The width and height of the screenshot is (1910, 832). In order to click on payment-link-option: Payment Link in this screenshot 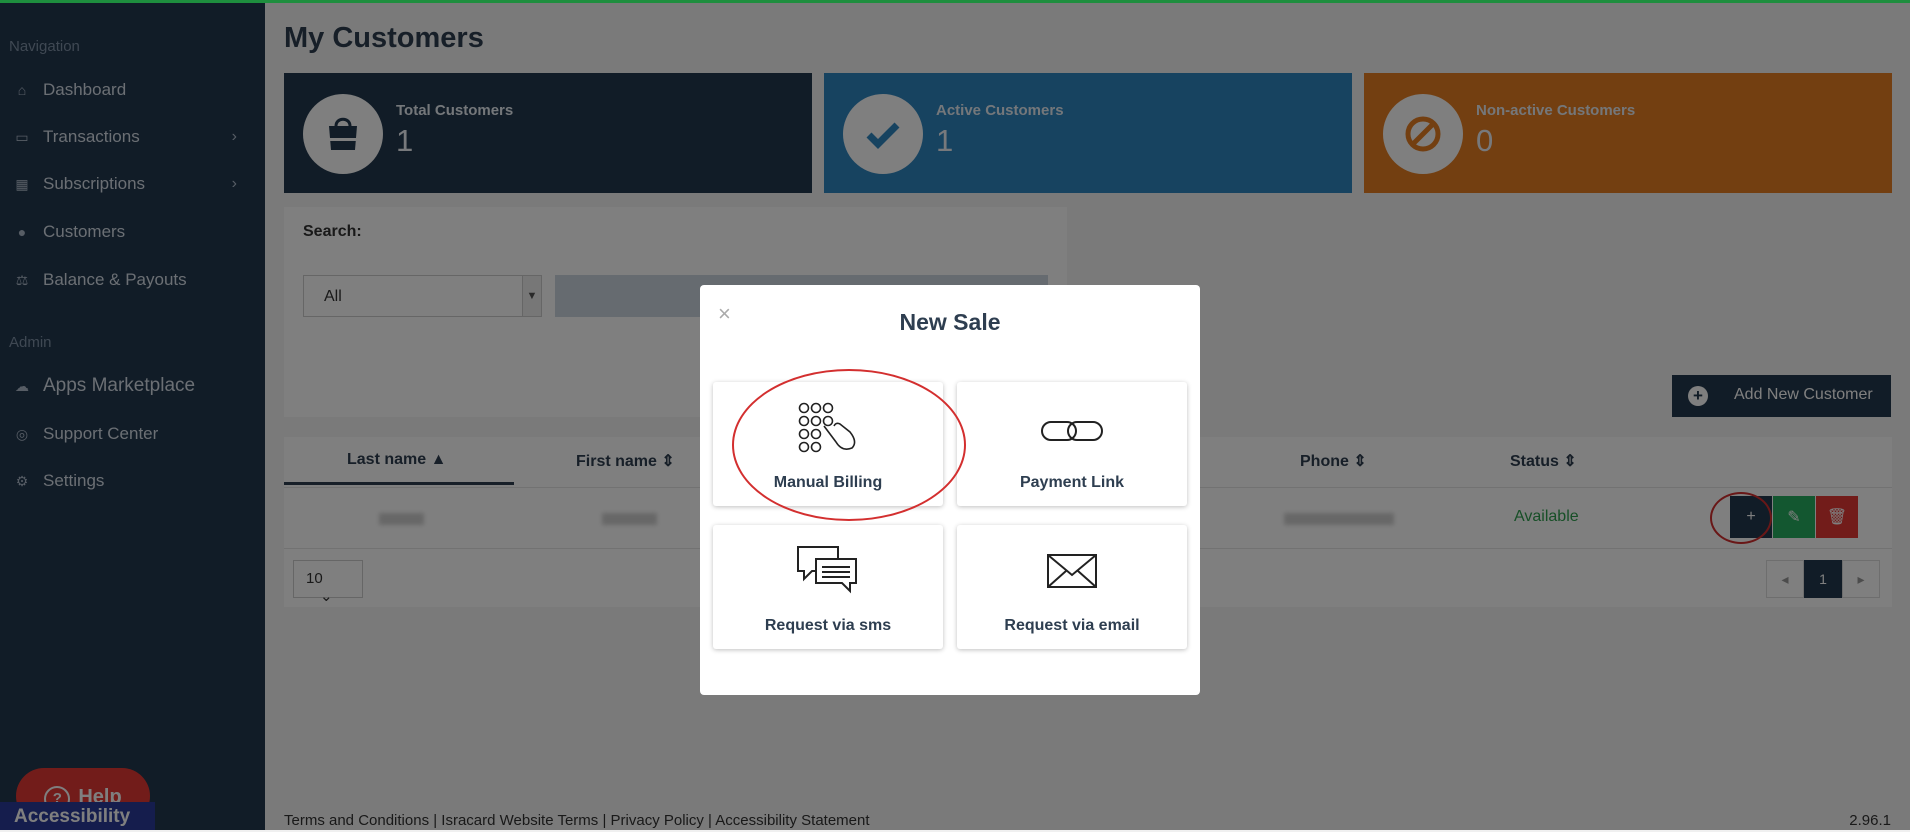, I will do `click(1072, 444)`.